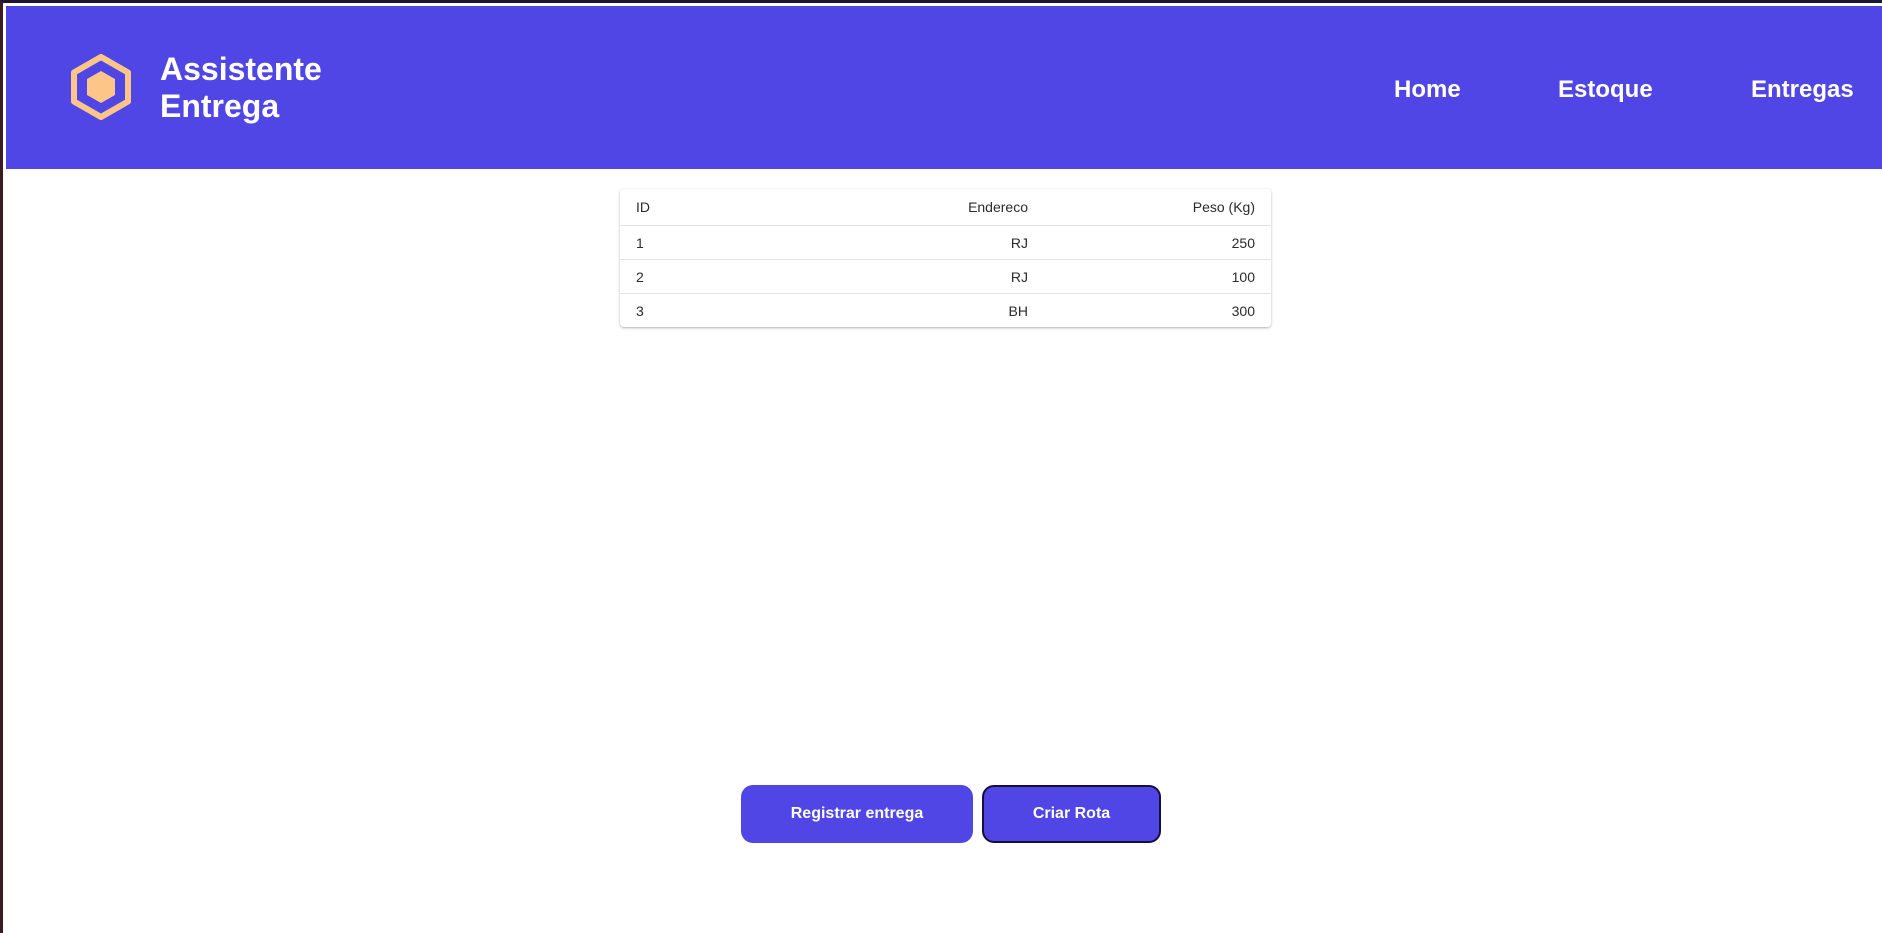  What do you see at coordinates (701, 207) in the screenshot?
I see `column-header-id: ID` at bounding box center [701, 207].